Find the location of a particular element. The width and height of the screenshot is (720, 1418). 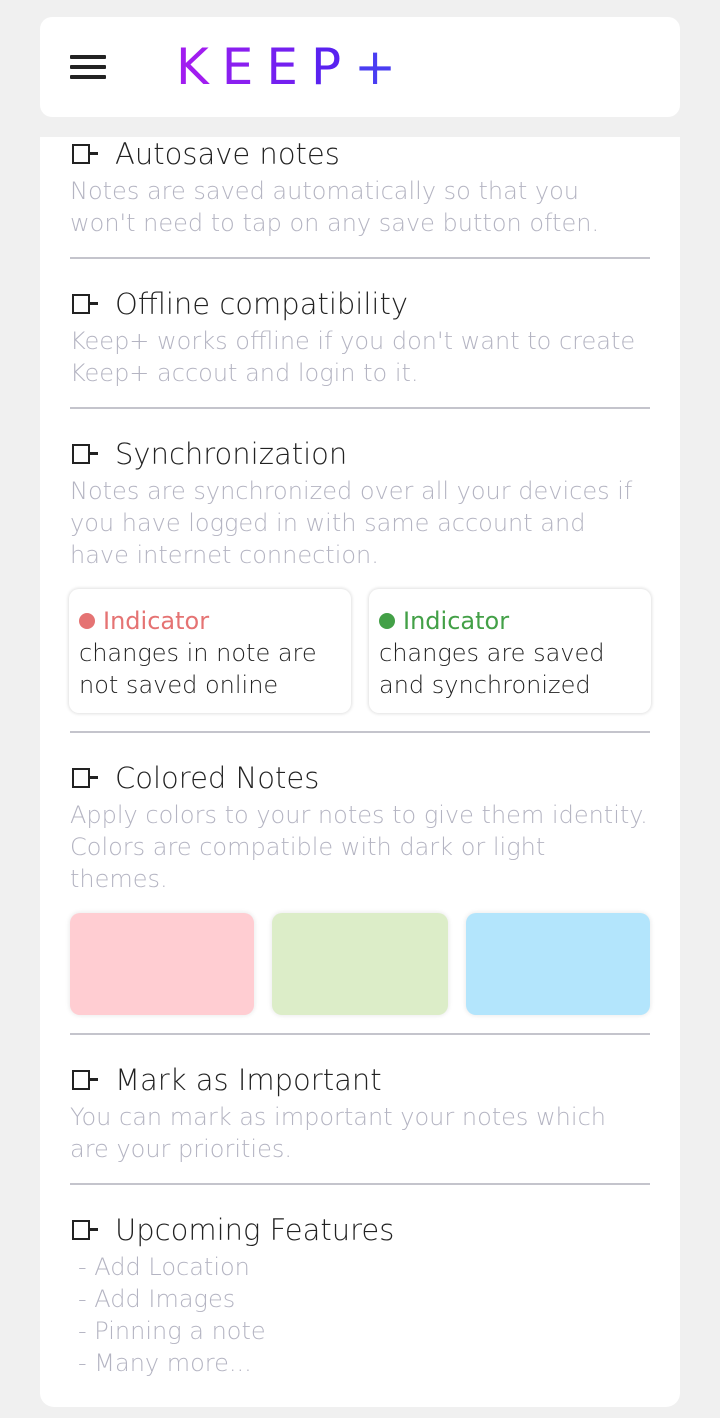

feature-title: Upcoming Features is located at coordinates (255, 1230).